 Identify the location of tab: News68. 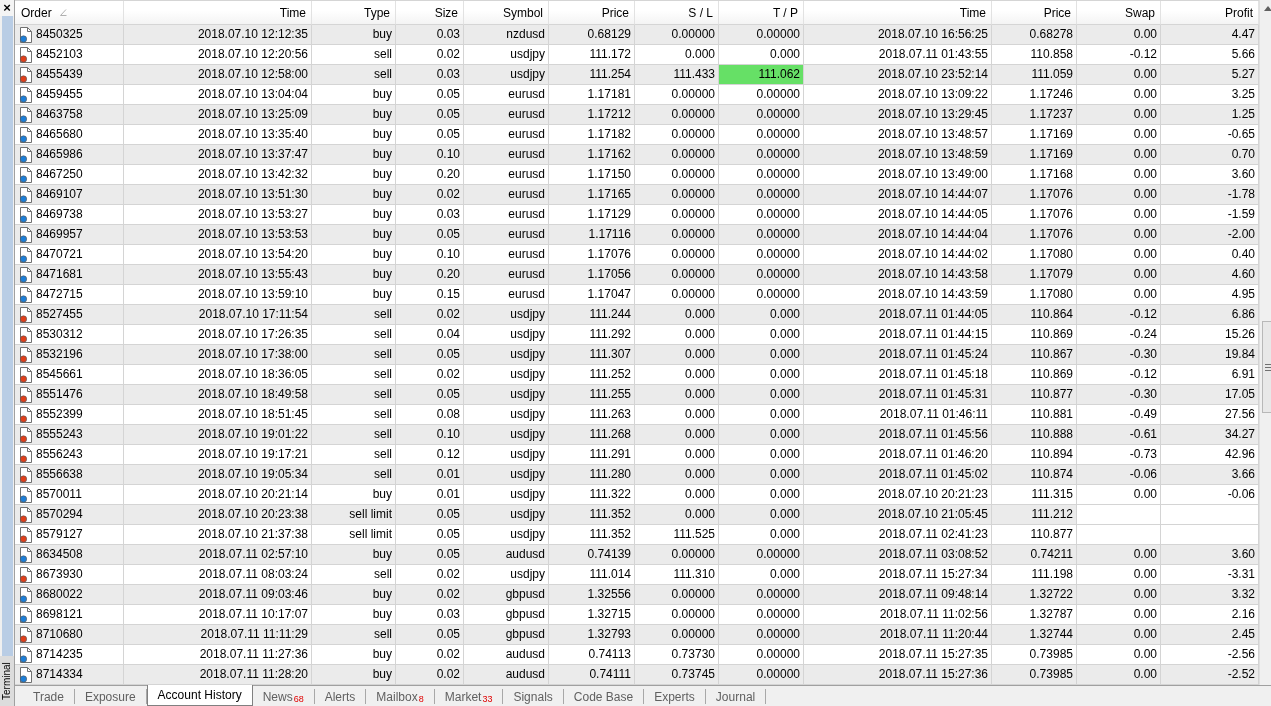
(283, 696).